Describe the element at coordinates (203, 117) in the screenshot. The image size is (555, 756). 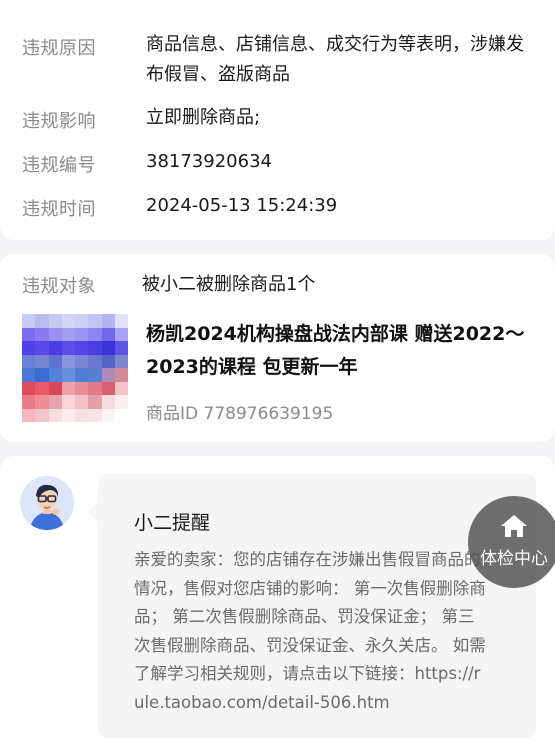
I see `violation-impact-value: 立即删除商品;` at that location.